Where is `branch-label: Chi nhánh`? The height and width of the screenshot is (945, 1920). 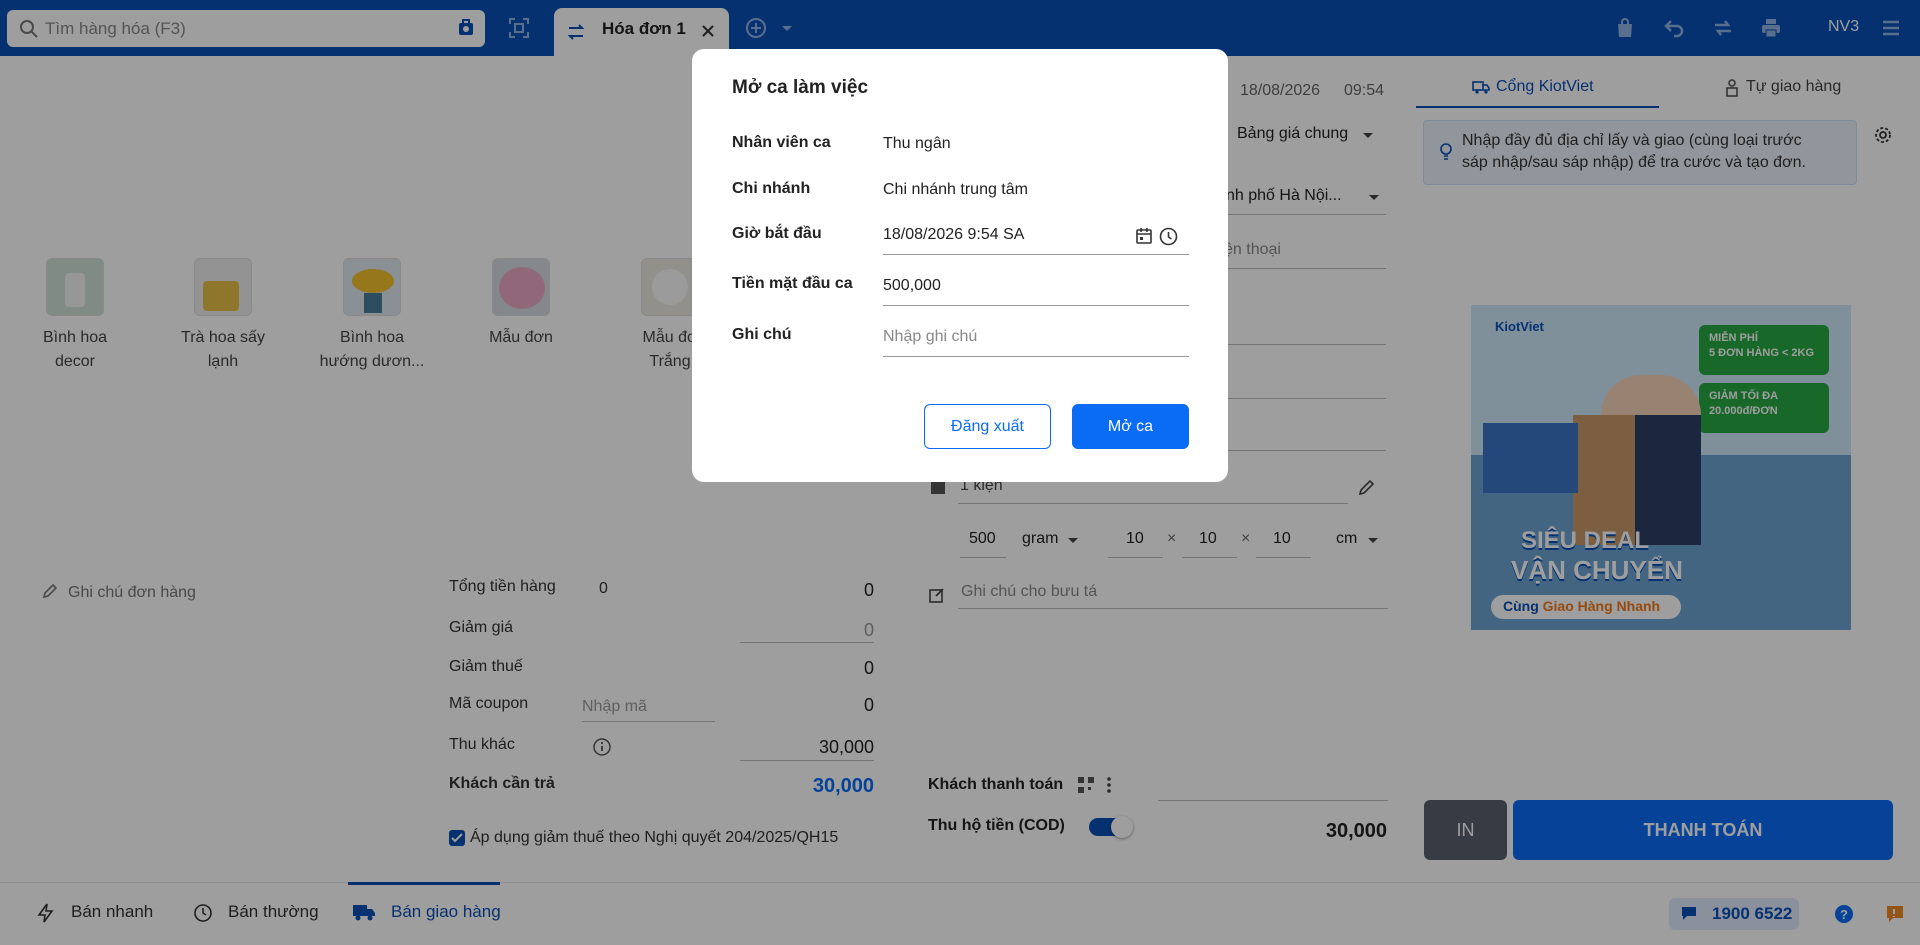 branch-label: Chi nhánh is located at coordinates (771, 188).